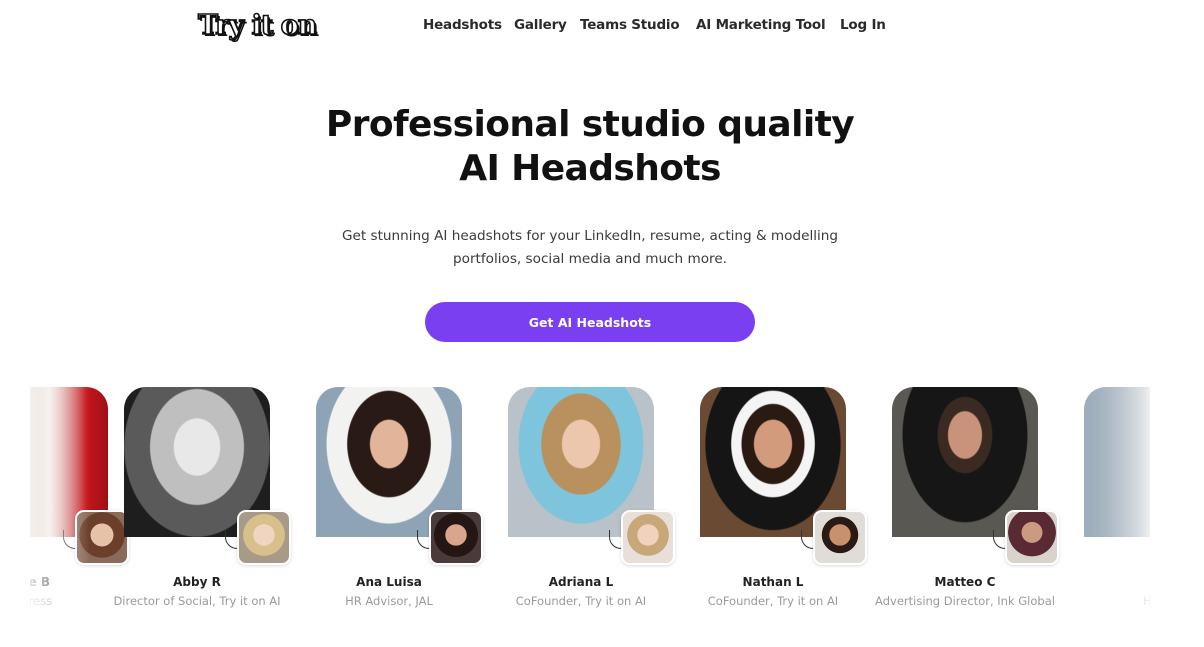 Image resolution: width=1204 pixels, height=647 pixels. I want to click on headshot-photo, so click(1117, 462).